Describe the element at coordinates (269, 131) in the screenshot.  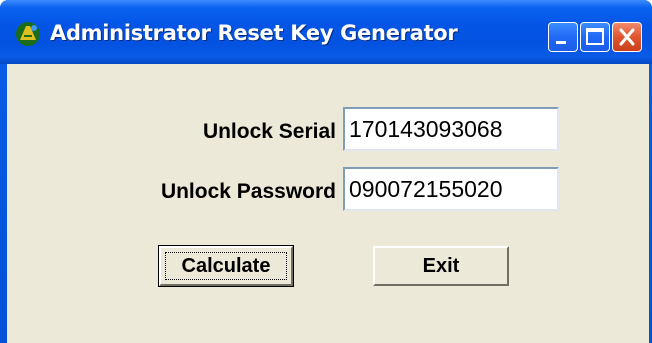
I see `unlock-serial-label: Unlock Serial` at that location.